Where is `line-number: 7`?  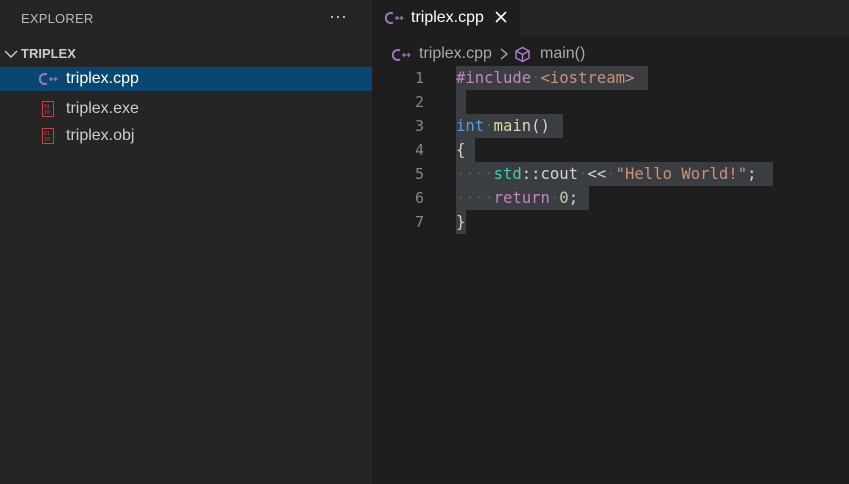
line-number: 7 is located at coordinates (419, 222).